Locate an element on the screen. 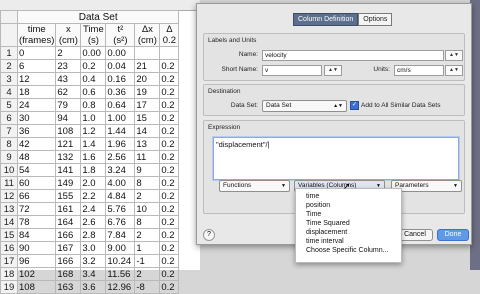 The image size is (480, 294). table-cell: 17 is located at coordinates (147, 105).